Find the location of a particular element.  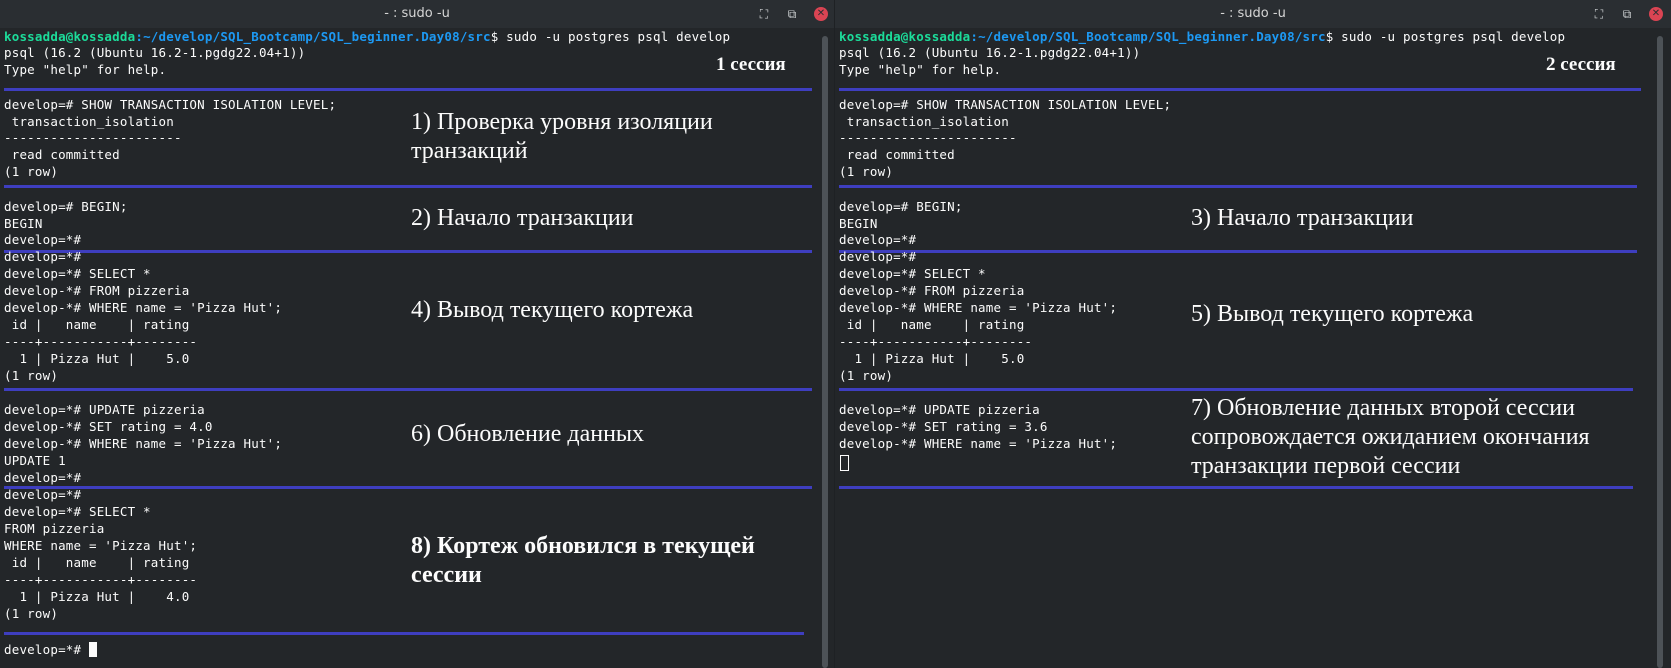

annotation-note: 6) Обновление данных is located at coordinates (528, 434).